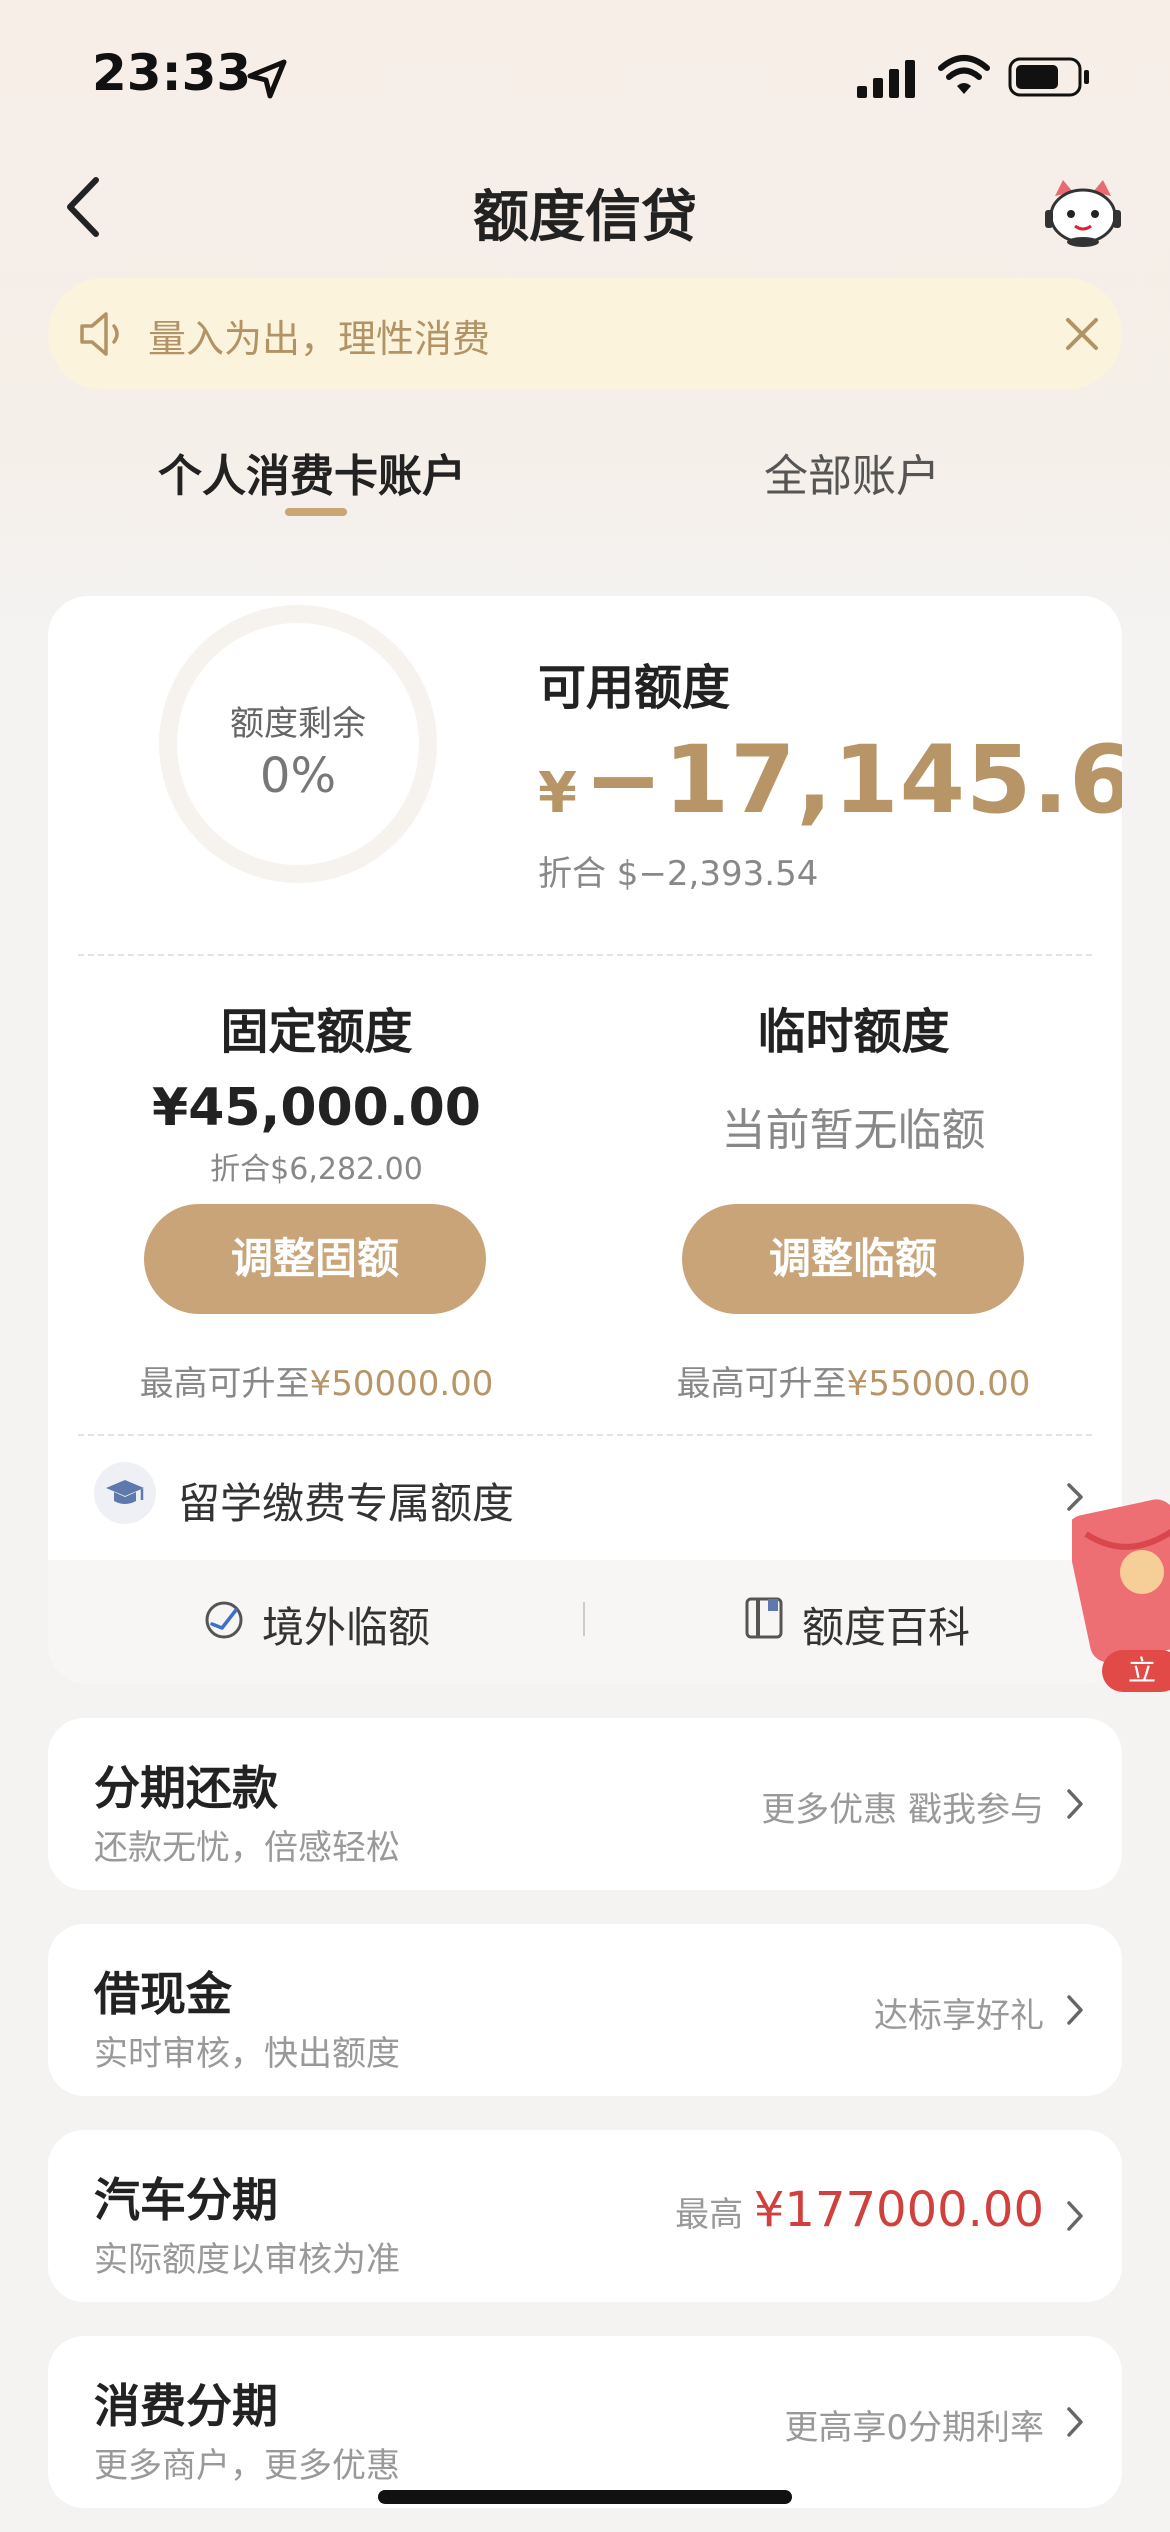  What do you see at coordinates (585, 1804) in the screenshot?
I see `list-item-installment-repayment: 分期还款 还款无忧，倍感轻松 更多优惠 戳我参与` at bounding box center [585, 1804].